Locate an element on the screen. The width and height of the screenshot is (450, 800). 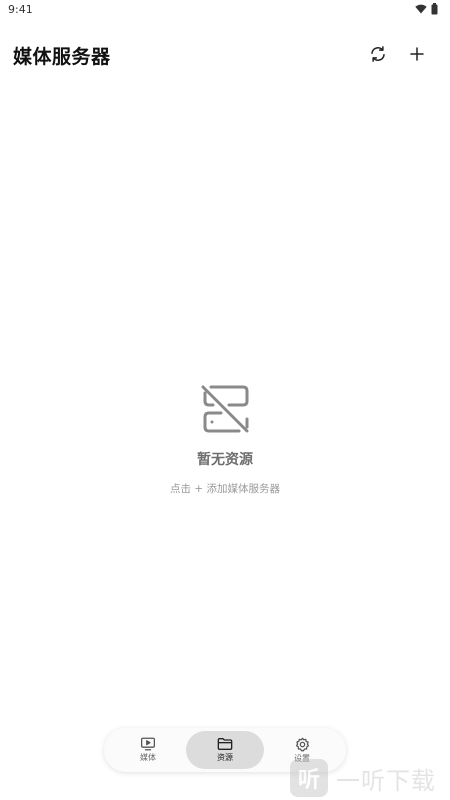
nav-item-media: 媒体 is located at coordinates (148, 750).